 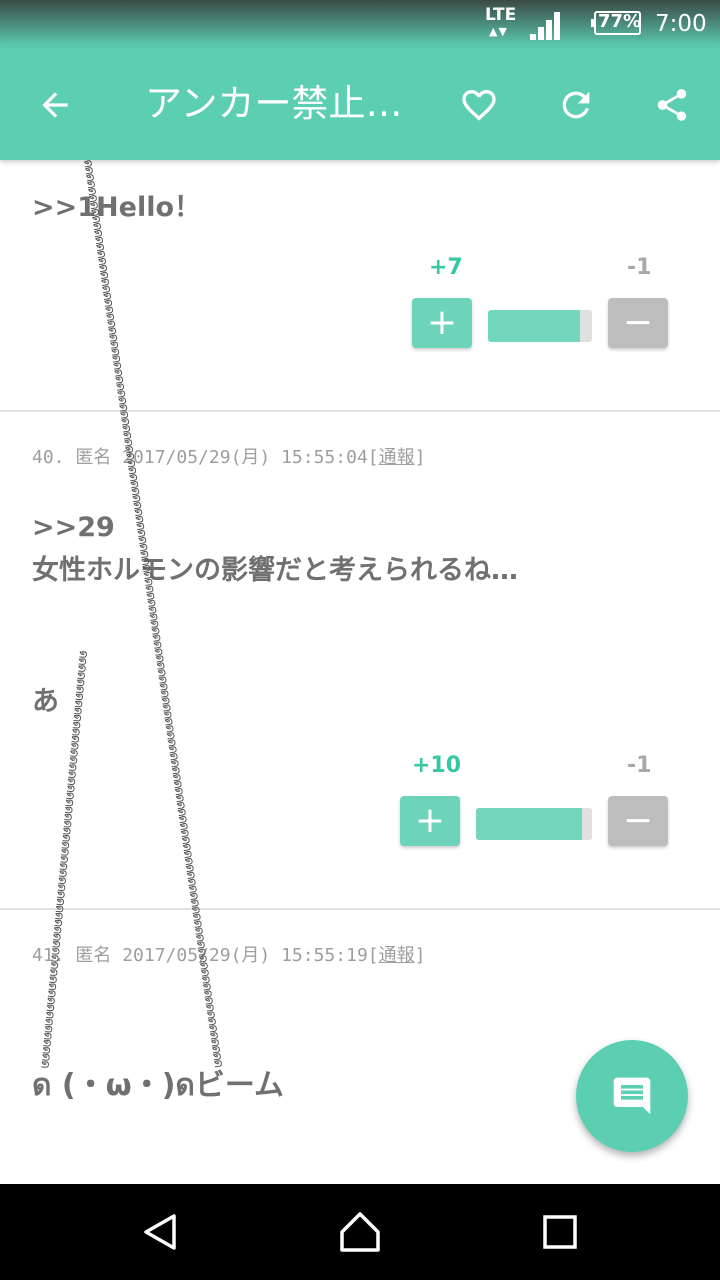 What do you see at coordinates (158, 1085) in the screenshot?
I see `post-body: ด (・ω・)ดビーム` at bounding box center [158, 1085].